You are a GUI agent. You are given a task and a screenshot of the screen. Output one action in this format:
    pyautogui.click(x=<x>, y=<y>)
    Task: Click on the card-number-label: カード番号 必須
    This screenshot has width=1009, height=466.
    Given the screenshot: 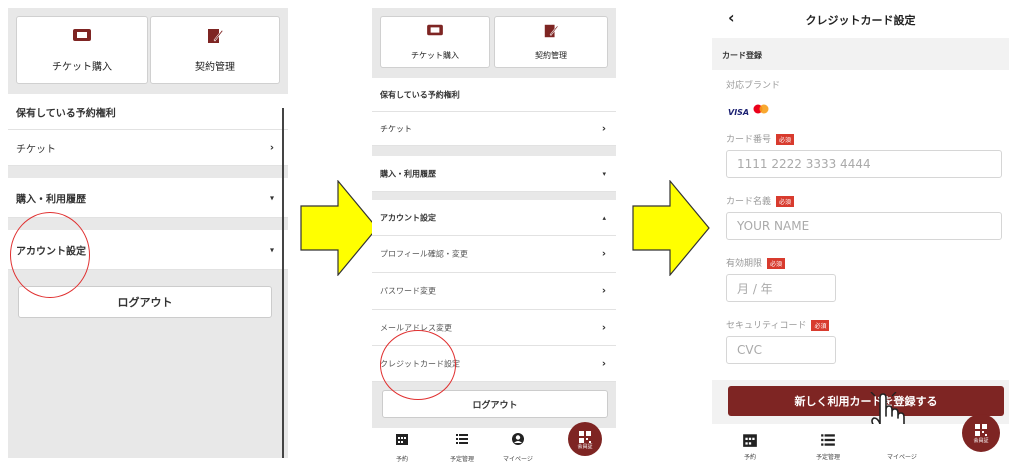 What is the action you would take?
    pyautogui.click(x=760, y=138)
    